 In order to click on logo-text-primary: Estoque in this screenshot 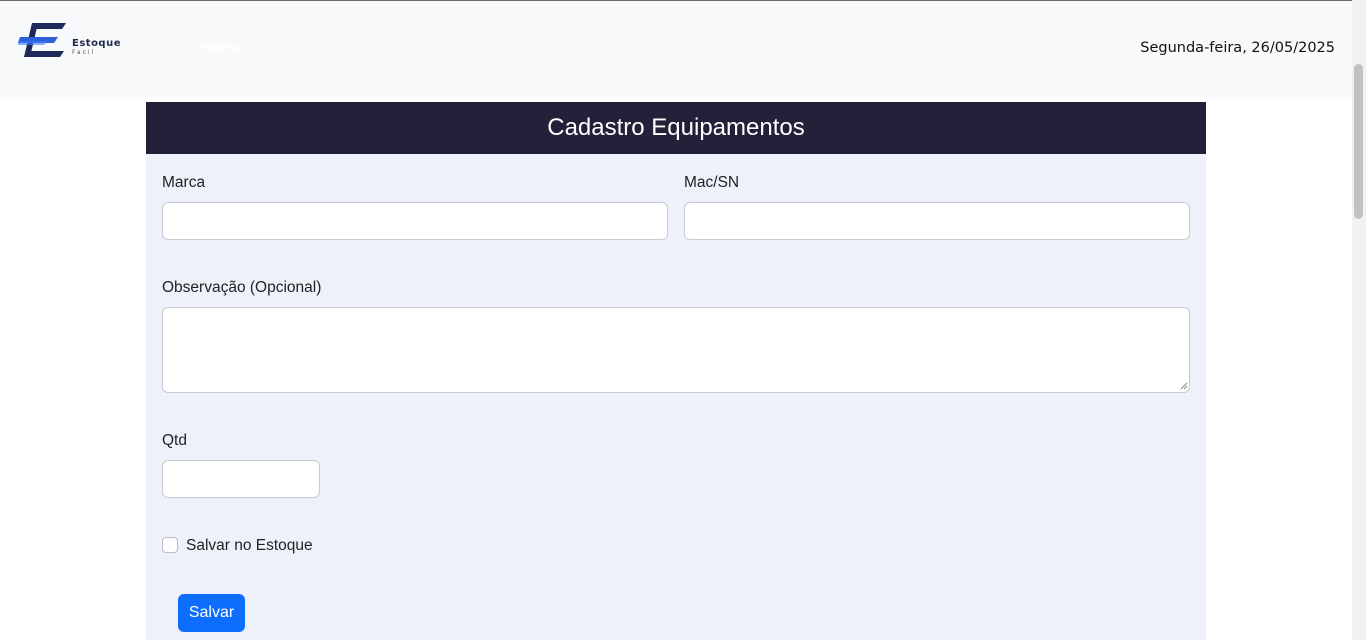, I will do `click(96, 43)`.